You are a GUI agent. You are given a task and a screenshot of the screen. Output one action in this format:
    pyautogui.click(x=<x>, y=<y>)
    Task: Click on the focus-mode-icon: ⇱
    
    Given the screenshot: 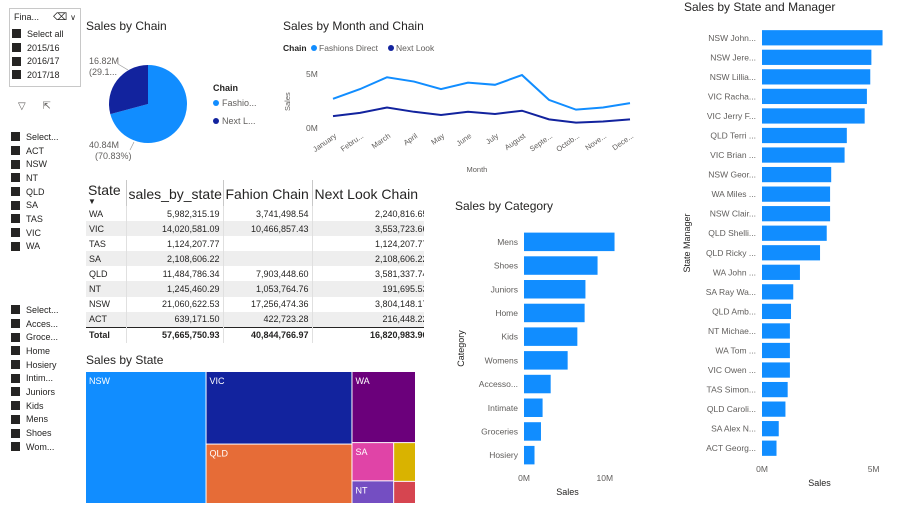 What is the action you would take?
    pyautogui.click(x=46, y=106)
    